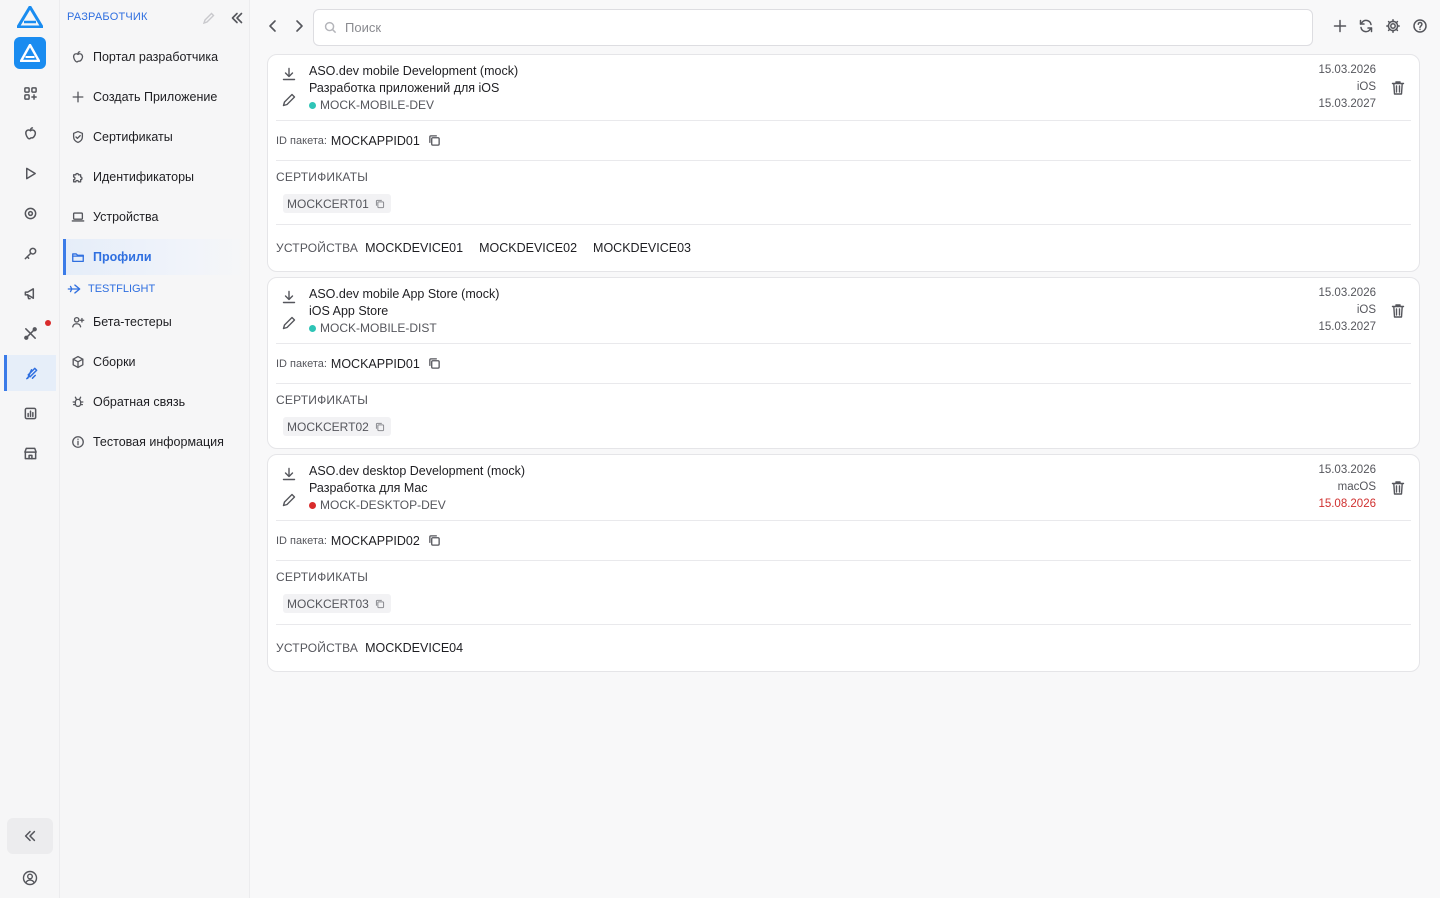 The image size is (1440, 898). I want to click on current-app-icon, so click(30, 53).